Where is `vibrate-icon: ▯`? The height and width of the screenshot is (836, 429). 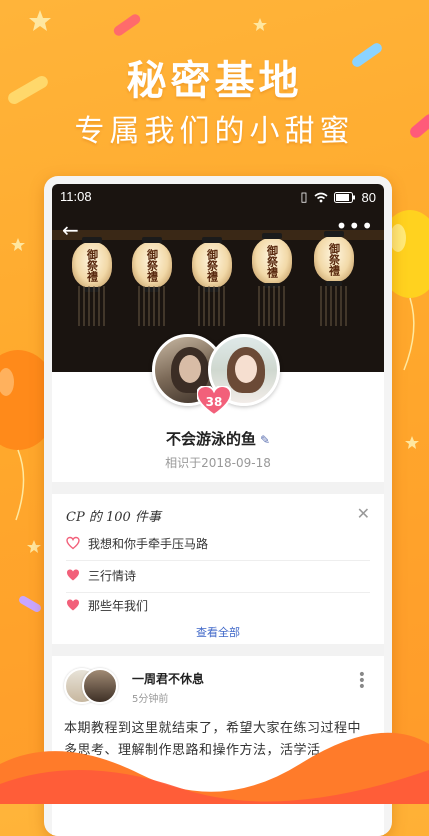
vibrate-icon: ▯ is located at coordinates (304, 196).